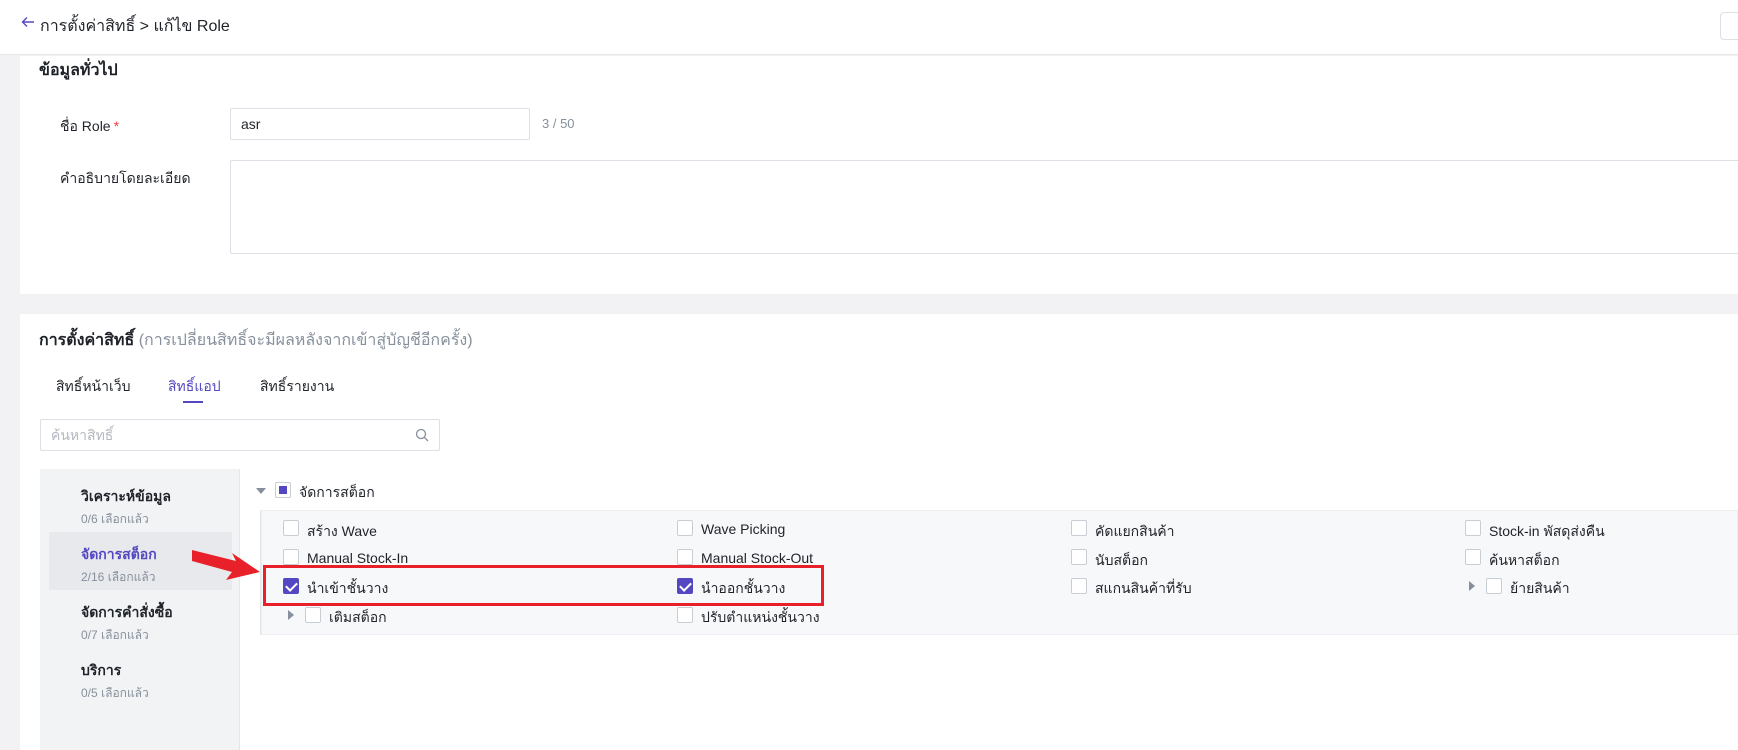 Image resolution: width=1738 pixels, height=750 pixels. What do you see at coordinates (313, 615) in the screenshot?
I see `checkbox-replenish-stock` at bounding box center [313, 615].